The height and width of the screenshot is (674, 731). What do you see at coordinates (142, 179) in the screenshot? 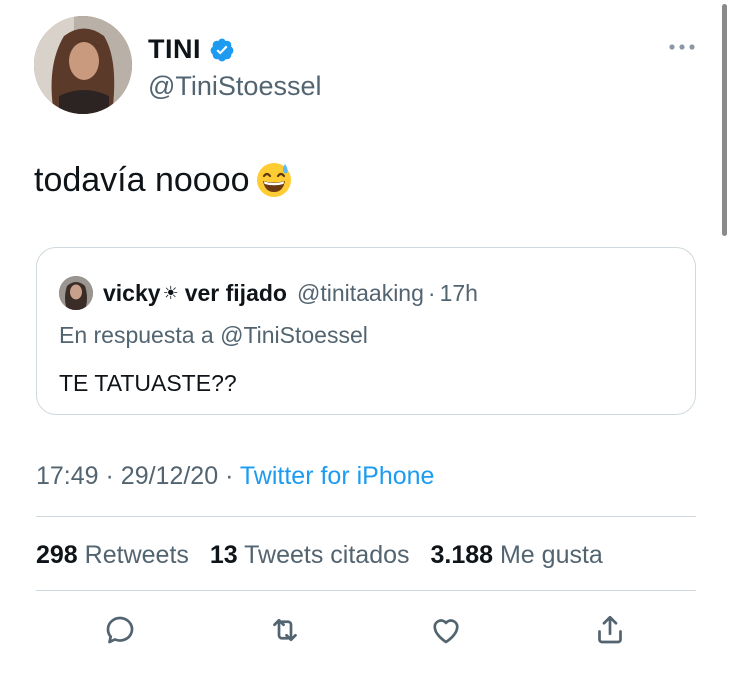
I see `tweet-text: todavía noooo` at bounding box center [142, 179].